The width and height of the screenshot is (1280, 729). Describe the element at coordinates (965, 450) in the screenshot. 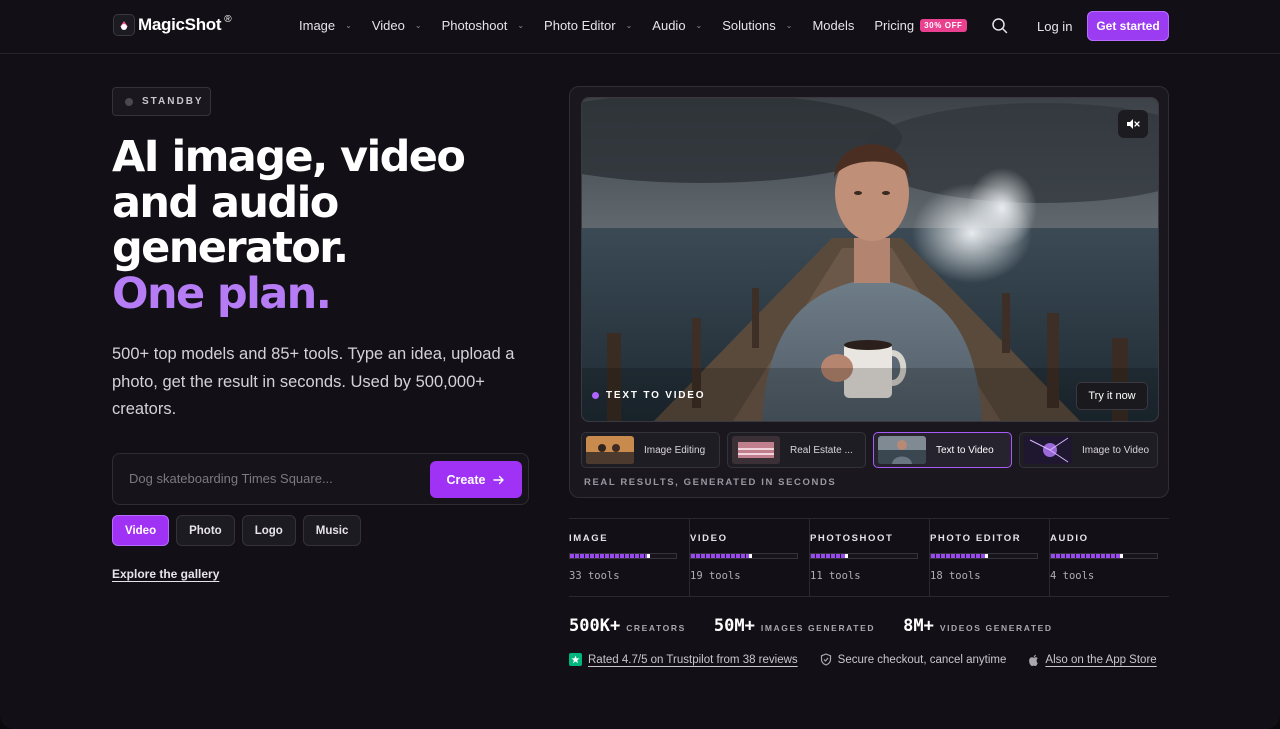

I see `thumb-label: Text to Video` at that location.